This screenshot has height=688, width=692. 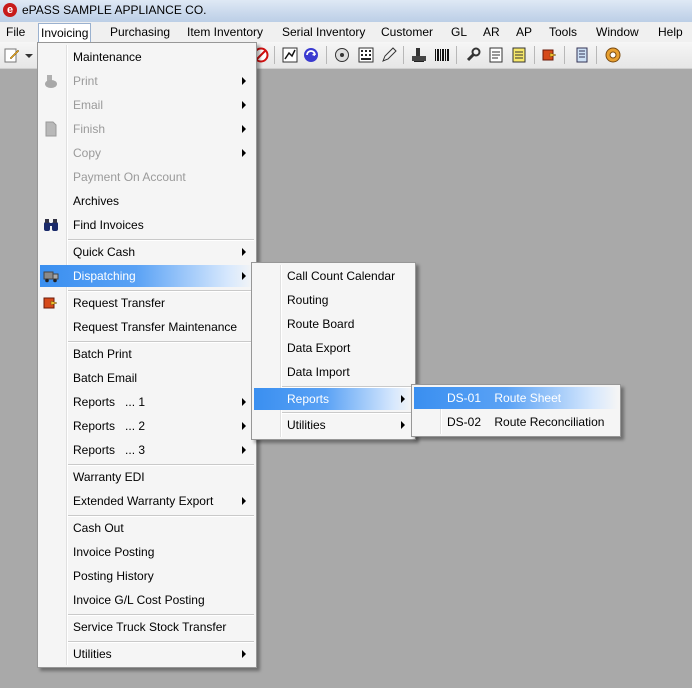 I want to click on menu-item-warranty-edi: Warranty EDI, so click(x=147, y=477).